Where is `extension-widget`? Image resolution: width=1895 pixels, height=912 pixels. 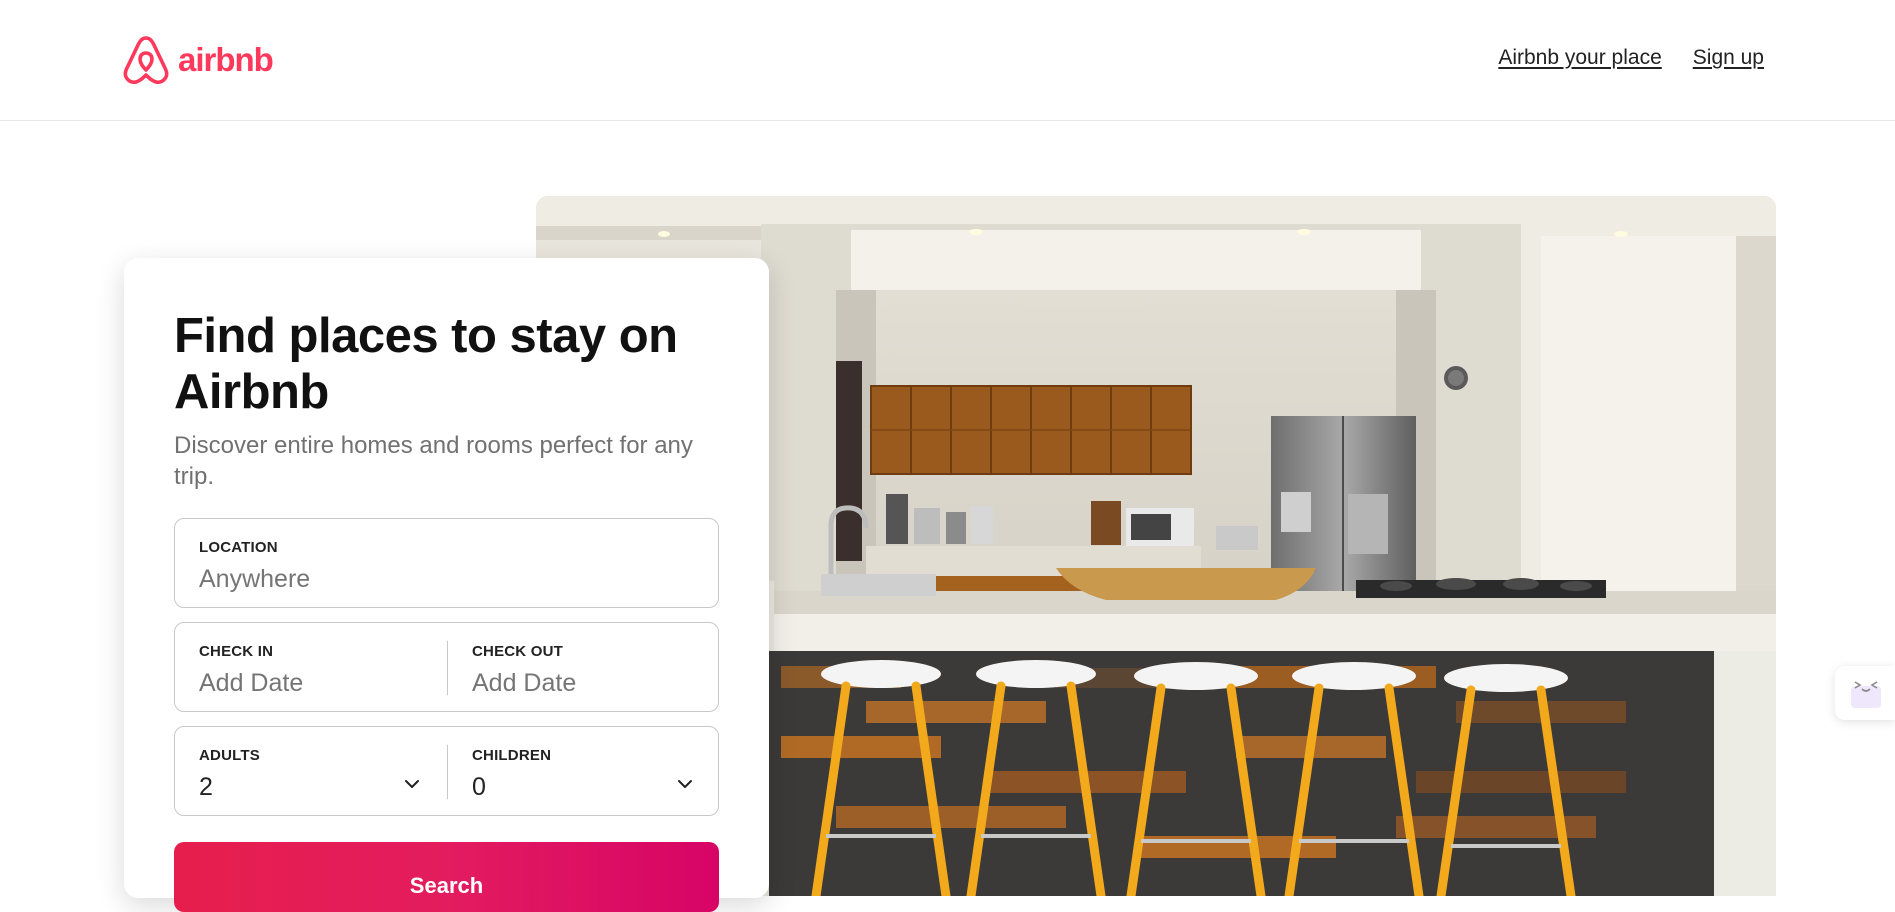
extension-widget is located at coordinates (1865, 693).